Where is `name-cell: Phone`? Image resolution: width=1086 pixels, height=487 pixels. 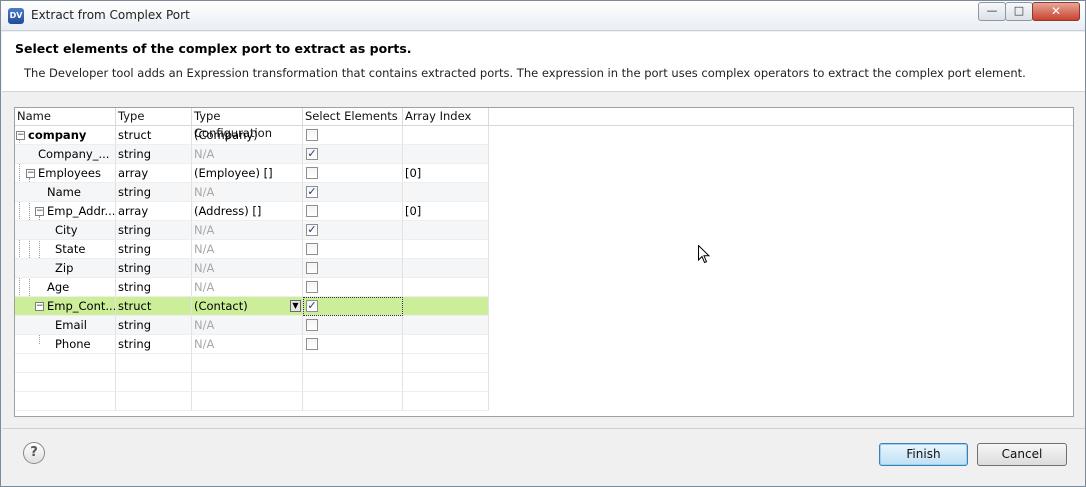 name-cell: Phone is located at coordinates (65, 344).